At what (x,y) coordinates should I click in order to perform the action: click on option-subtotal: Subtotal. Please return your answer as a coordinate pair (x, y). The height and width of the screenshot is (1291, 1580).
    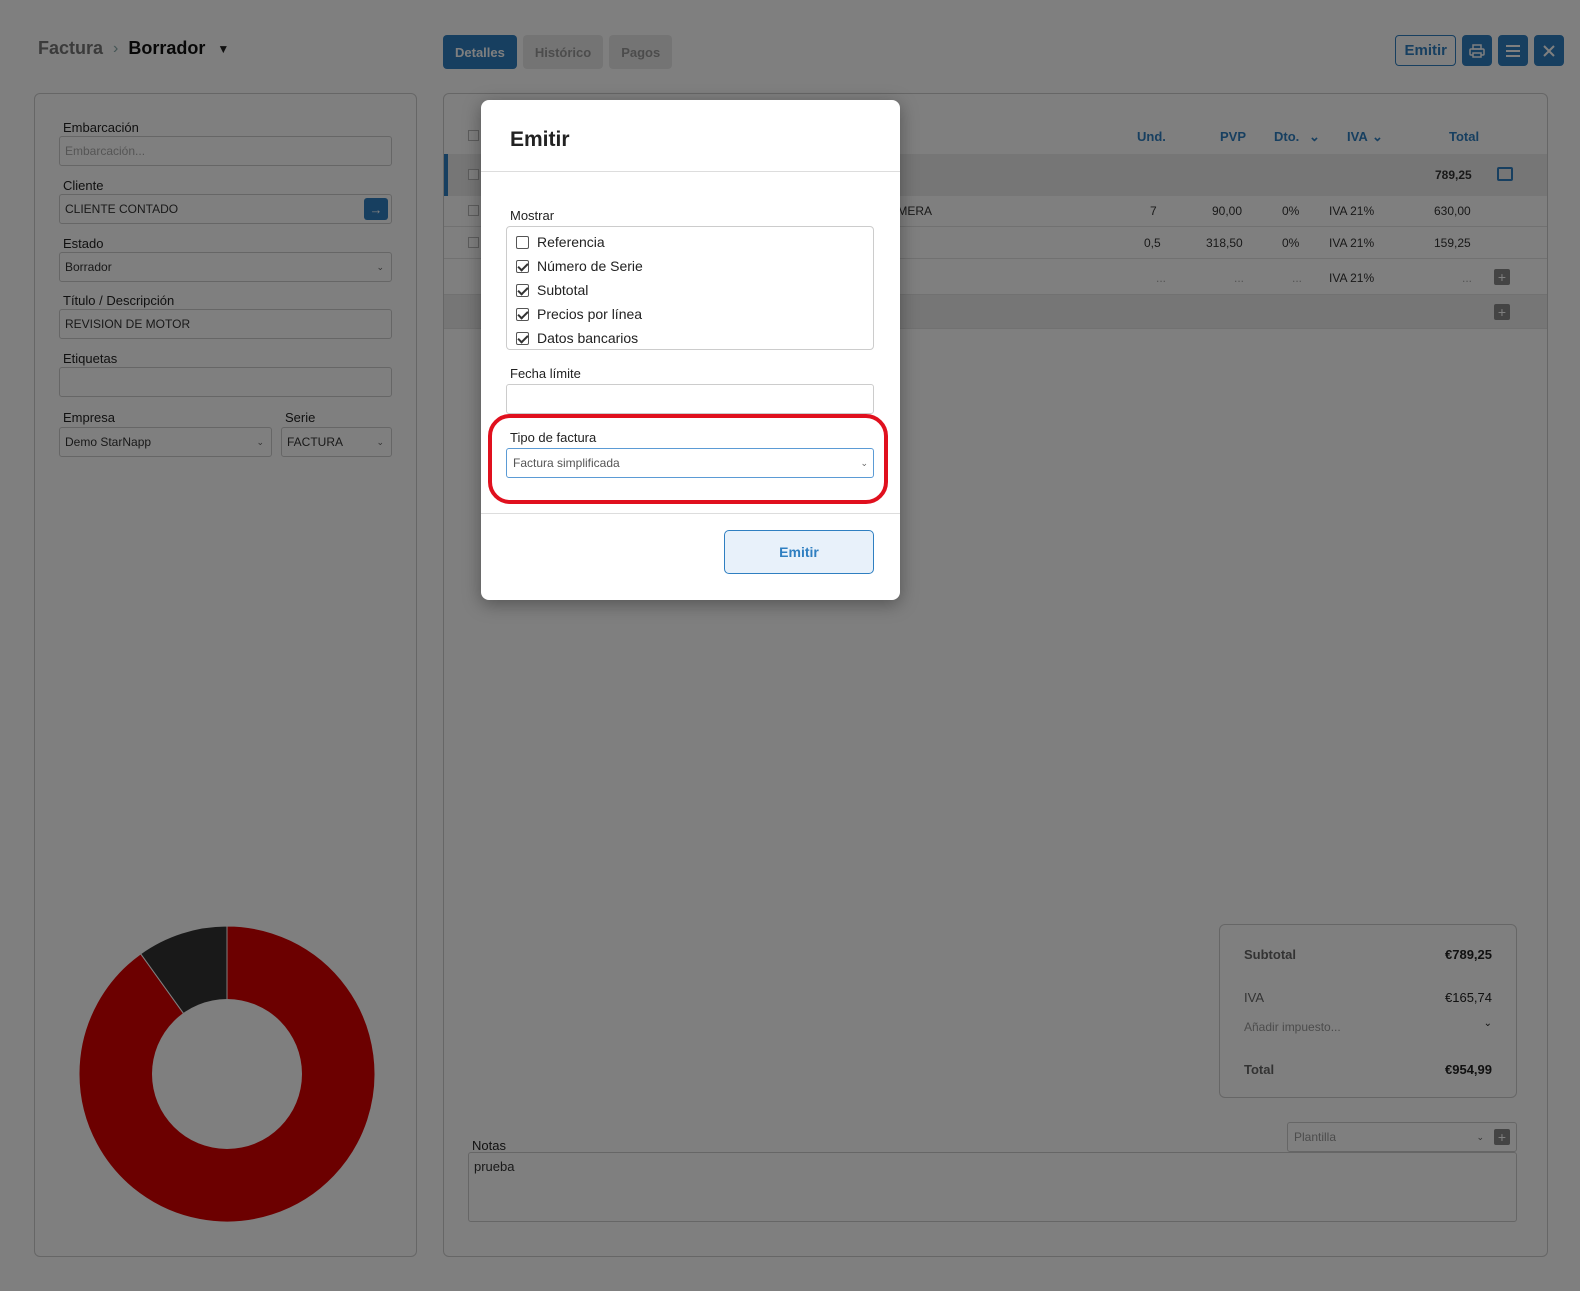
    Looking at the image, I should click on (552, 290).